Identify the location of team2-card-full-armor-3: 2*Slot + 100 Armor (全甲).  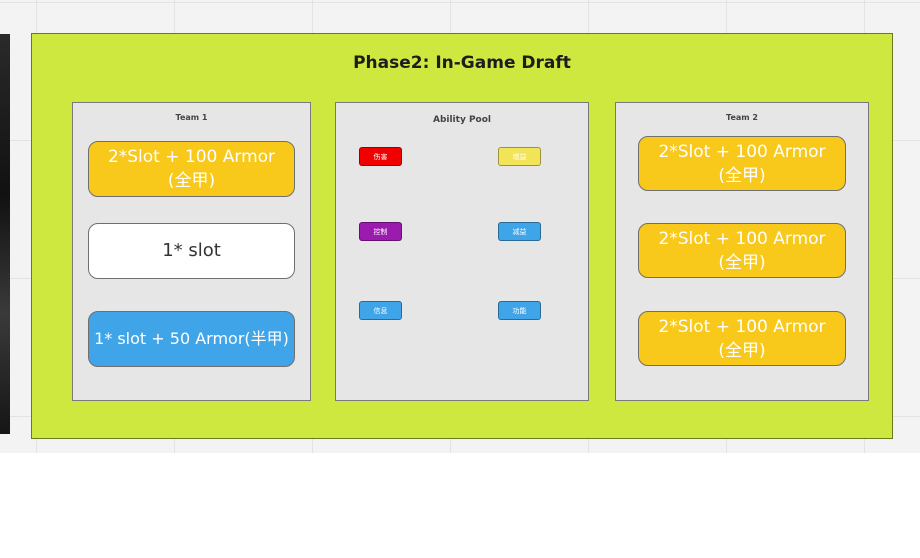
(742, 338).